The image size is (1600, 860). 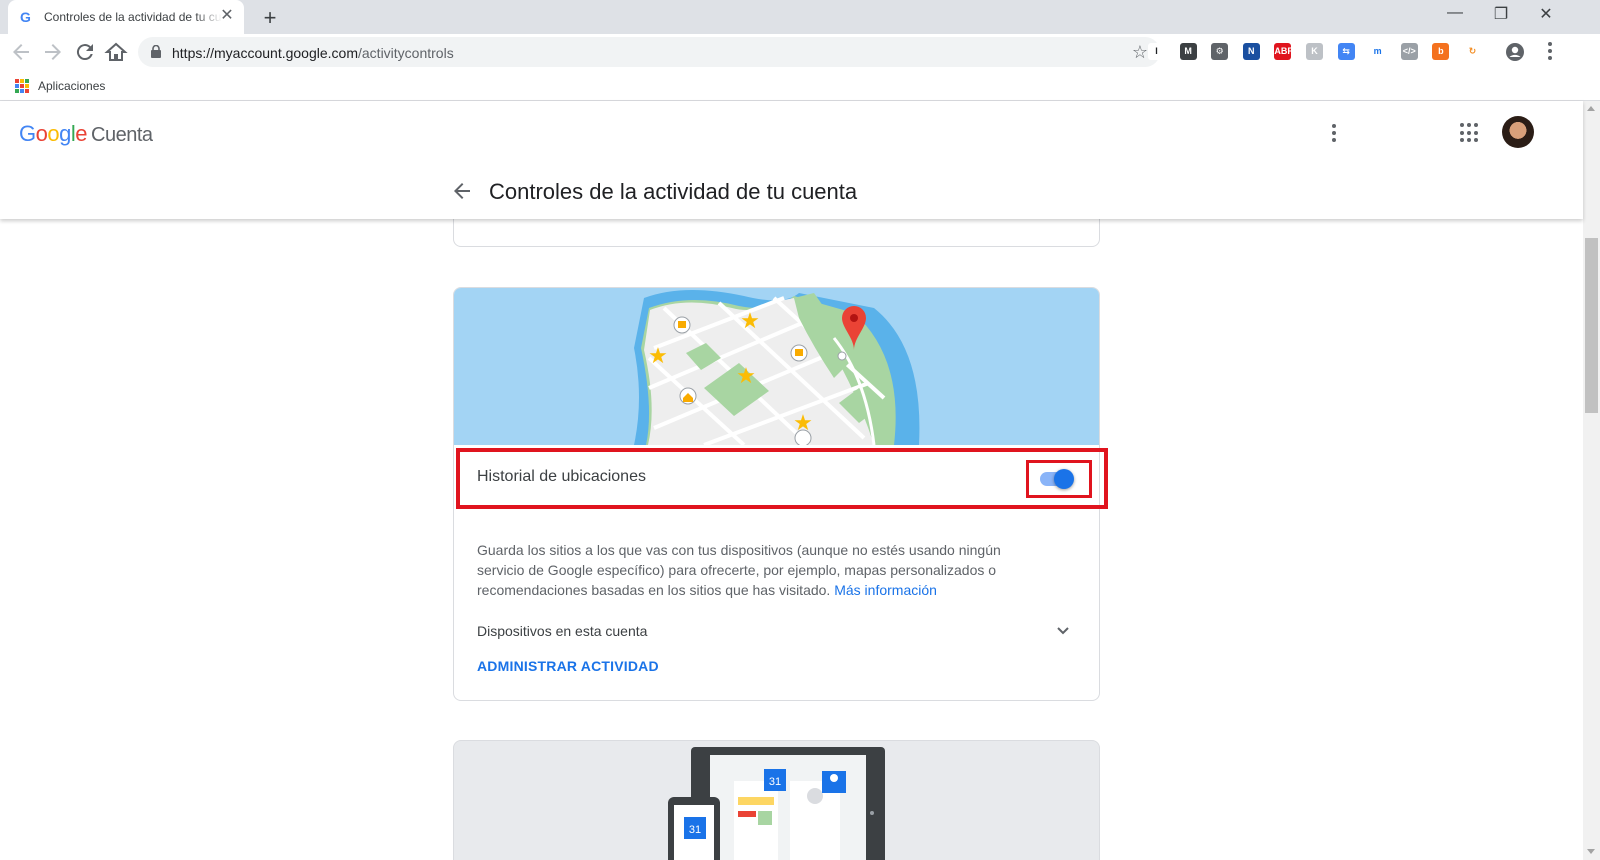 I want to click on logo-letter: G, so click(x=27, y=133).